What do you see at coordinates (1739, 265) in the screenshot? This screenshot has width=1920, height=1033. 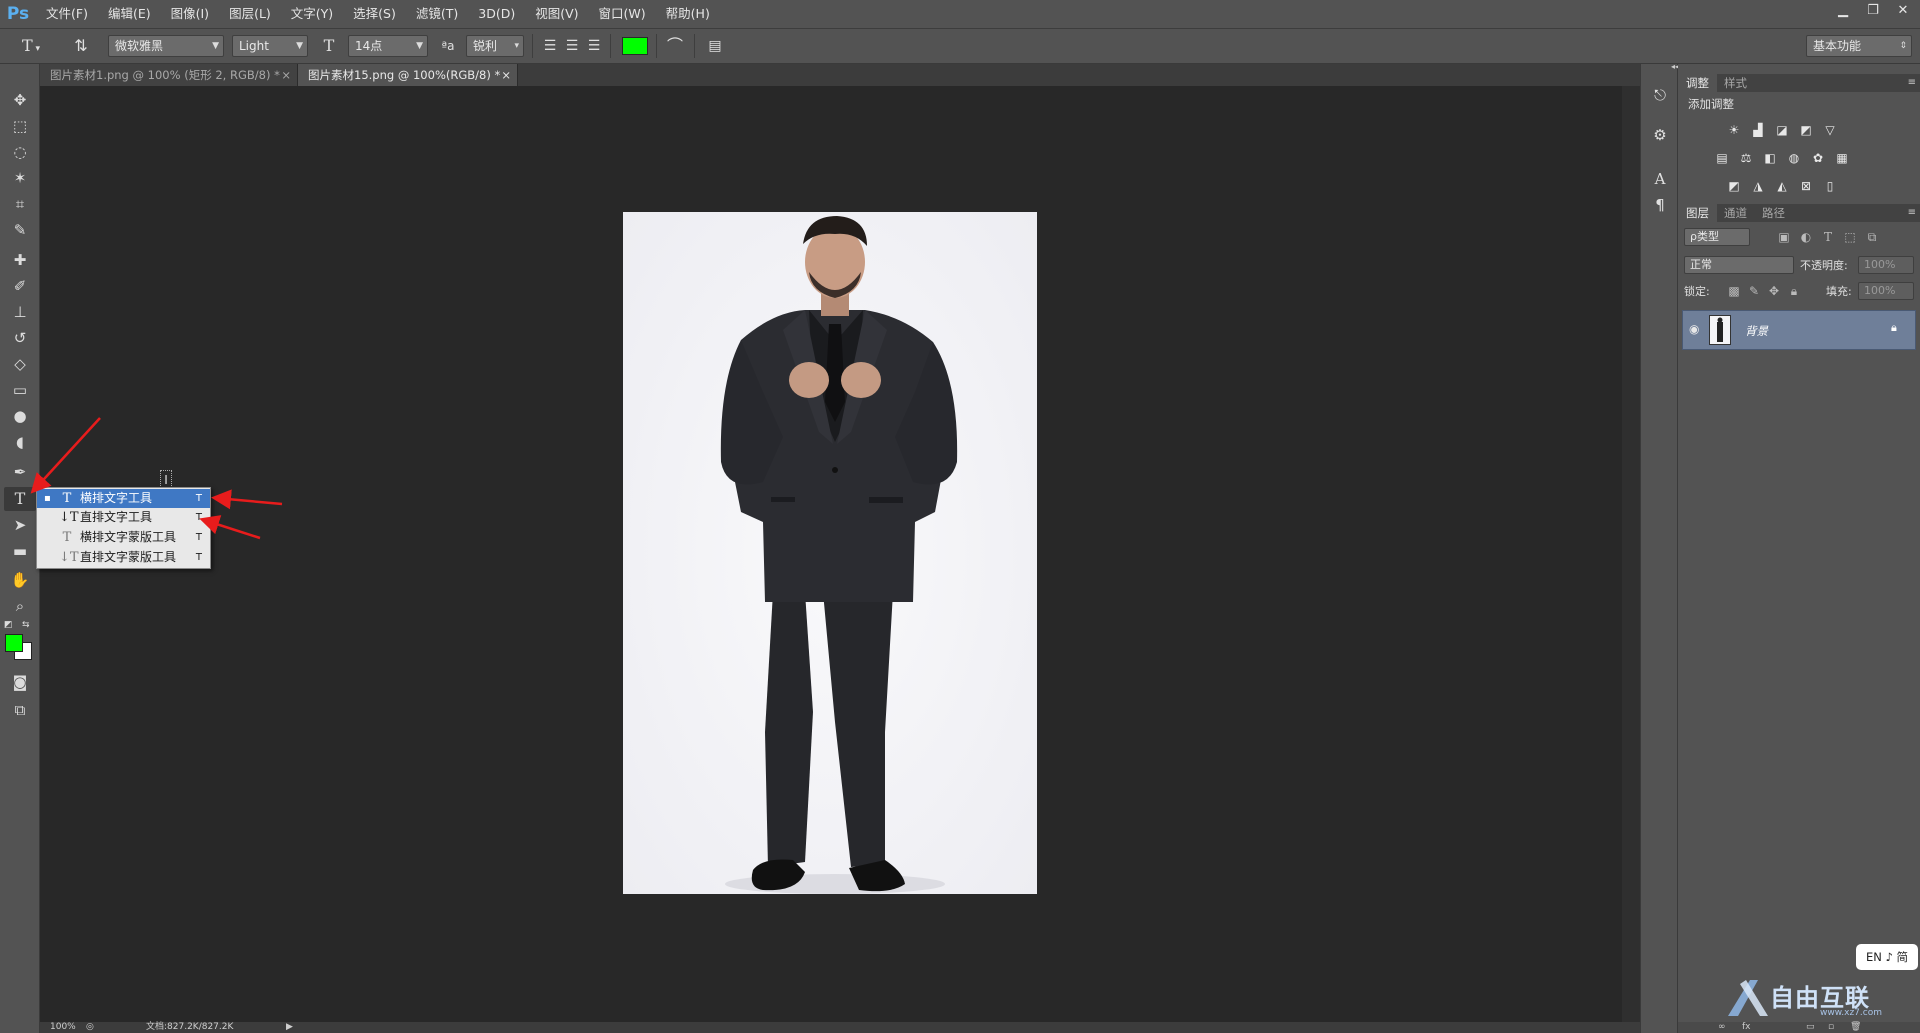 I see `blend-mode-select: 正常` at bounding box center [1739, 265].